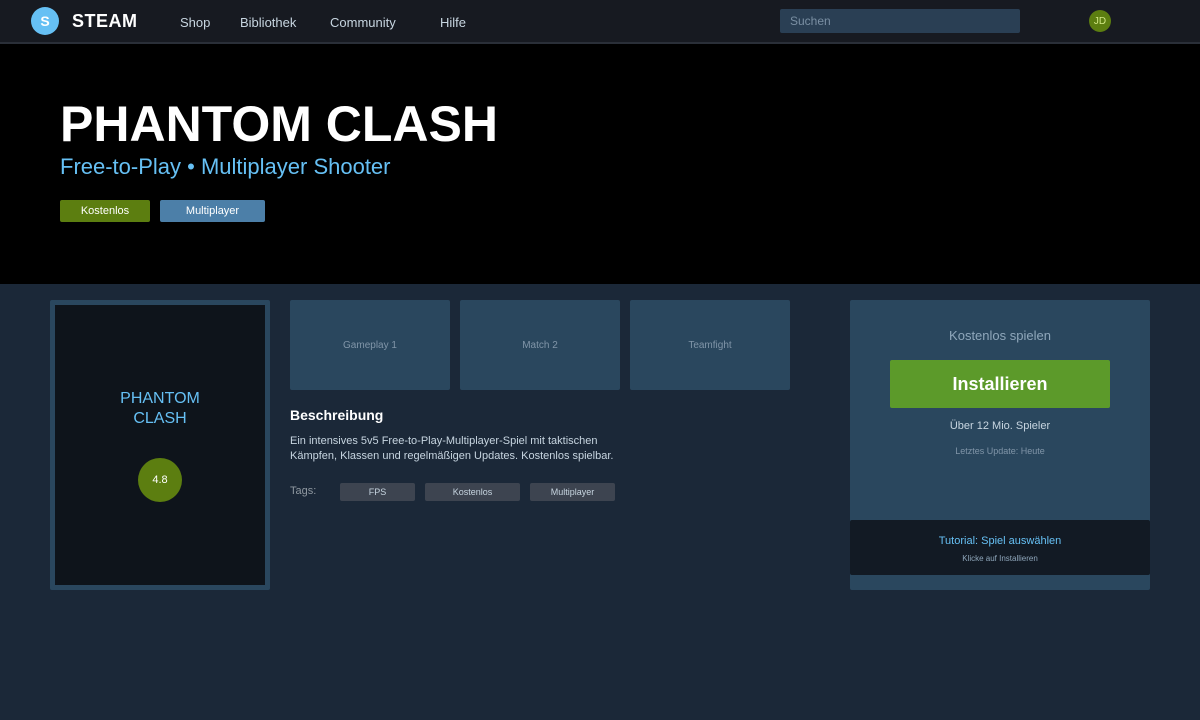  Describe the element at coordinates (268, 22) in the screenshot. I see `nav-library: Bibliothek` at that location.